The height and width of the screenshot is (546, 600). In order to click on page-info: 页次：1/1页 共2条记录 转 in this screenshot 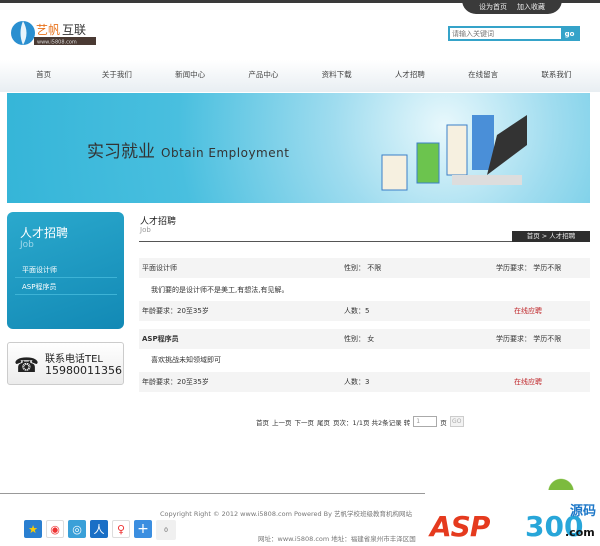, I will do `click(372, 422)`.